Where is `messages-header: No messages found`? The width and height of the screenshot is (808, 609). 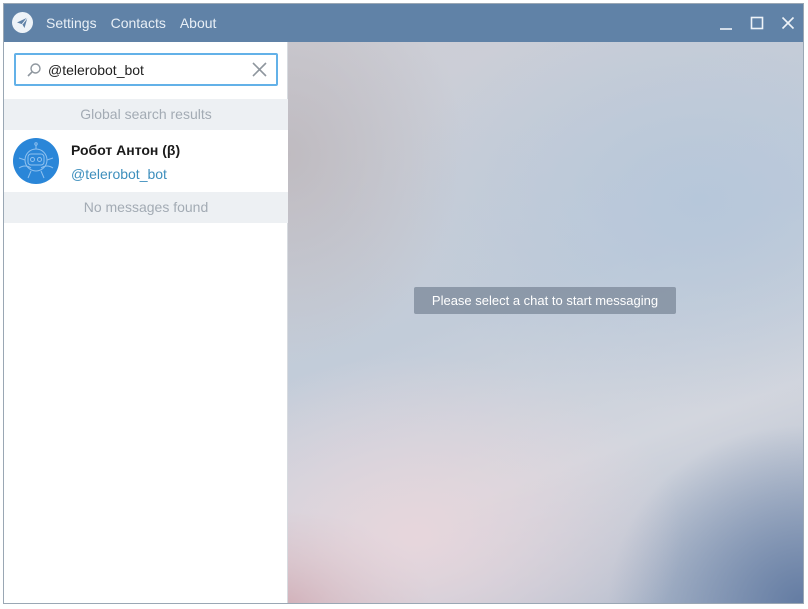
messages-header: No messages found is located at coordinates (146, 207).